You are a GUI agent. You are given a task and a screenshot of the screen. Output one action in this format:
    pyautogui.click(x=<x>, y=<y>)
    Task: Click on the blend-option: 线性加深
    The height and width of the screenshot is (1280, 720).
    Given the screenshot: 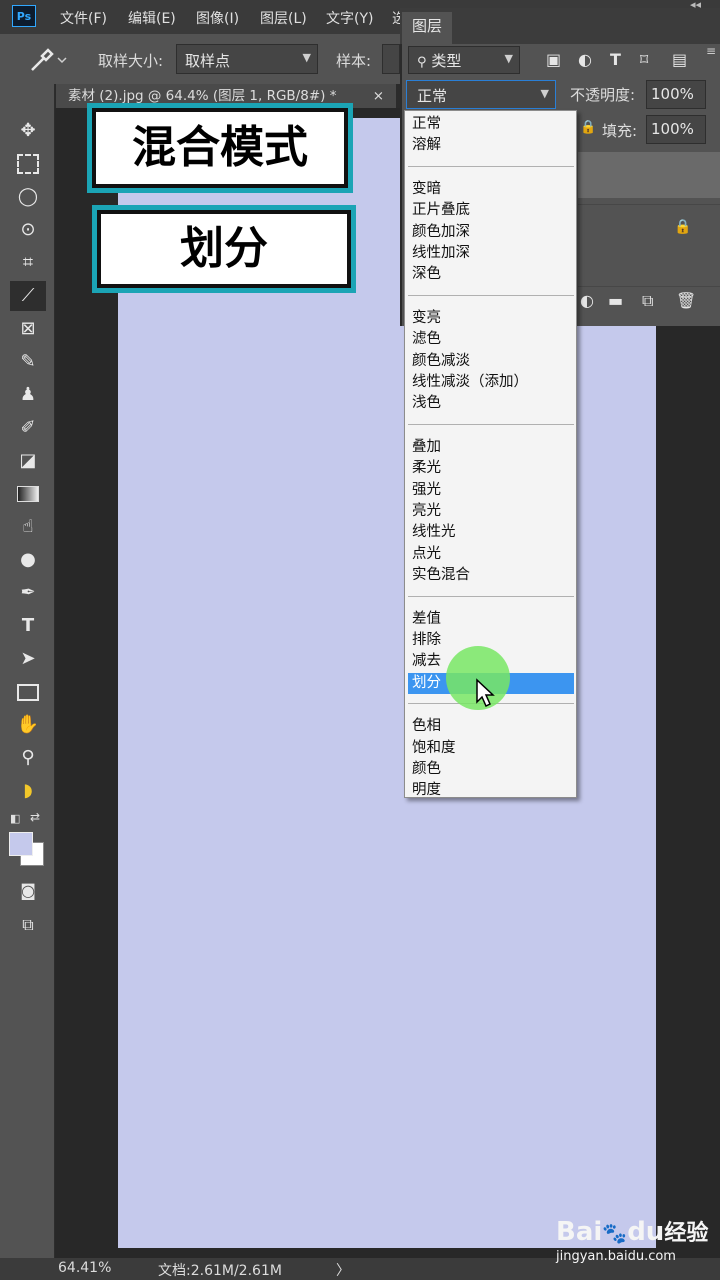 What is the action you would take?
    pyautogui.click(x=491, y=253)
    